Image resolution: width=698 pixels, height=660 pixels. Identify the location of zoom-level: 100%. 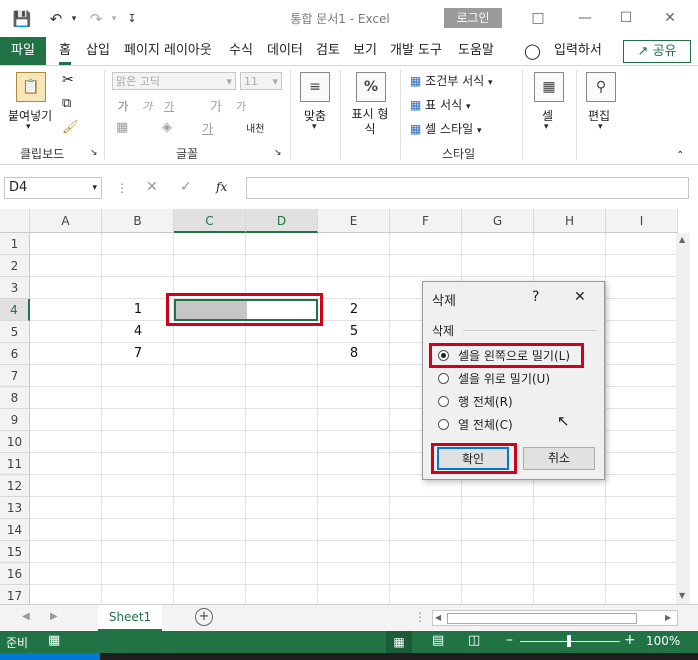
(663, 641).